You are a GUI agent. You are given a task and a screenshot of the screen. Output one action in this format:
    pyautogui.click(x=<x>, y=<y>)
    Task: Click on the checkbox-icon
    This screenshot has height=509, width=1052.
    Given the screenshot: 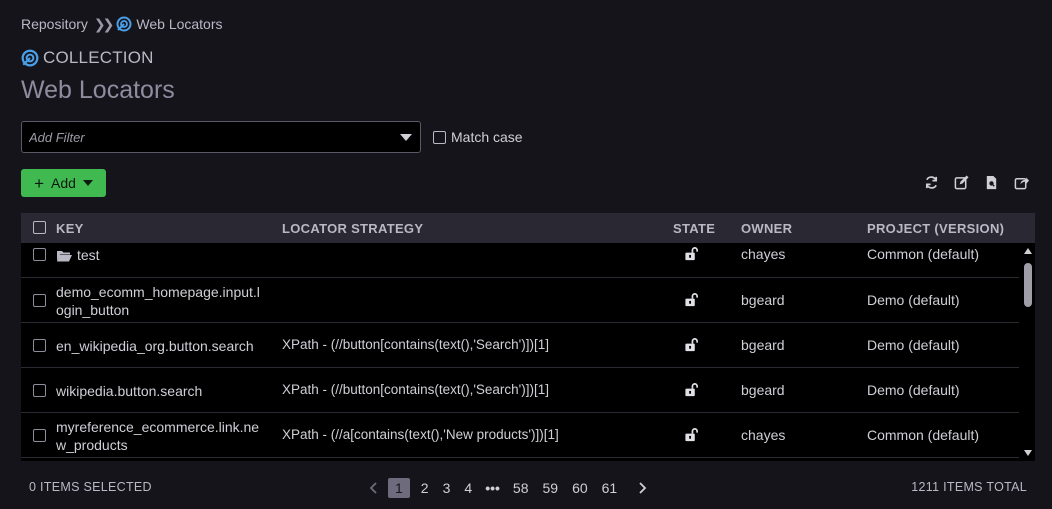 What is the action you would take?
    pyautogui.click(x=439, y=137)
    